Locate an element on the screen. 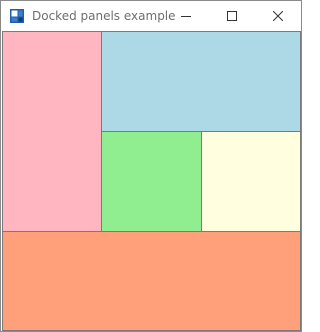 This screenshot has width=320, height=332. maximize-button is located at coordinates (232, 16).